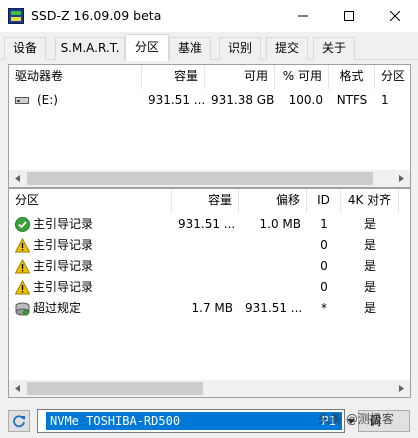 The image size is (418, 438). What do you see at coordinates (240, 48) in the screenshot?
I see `tab-identify: 识别` at bounding box center [240, 48].